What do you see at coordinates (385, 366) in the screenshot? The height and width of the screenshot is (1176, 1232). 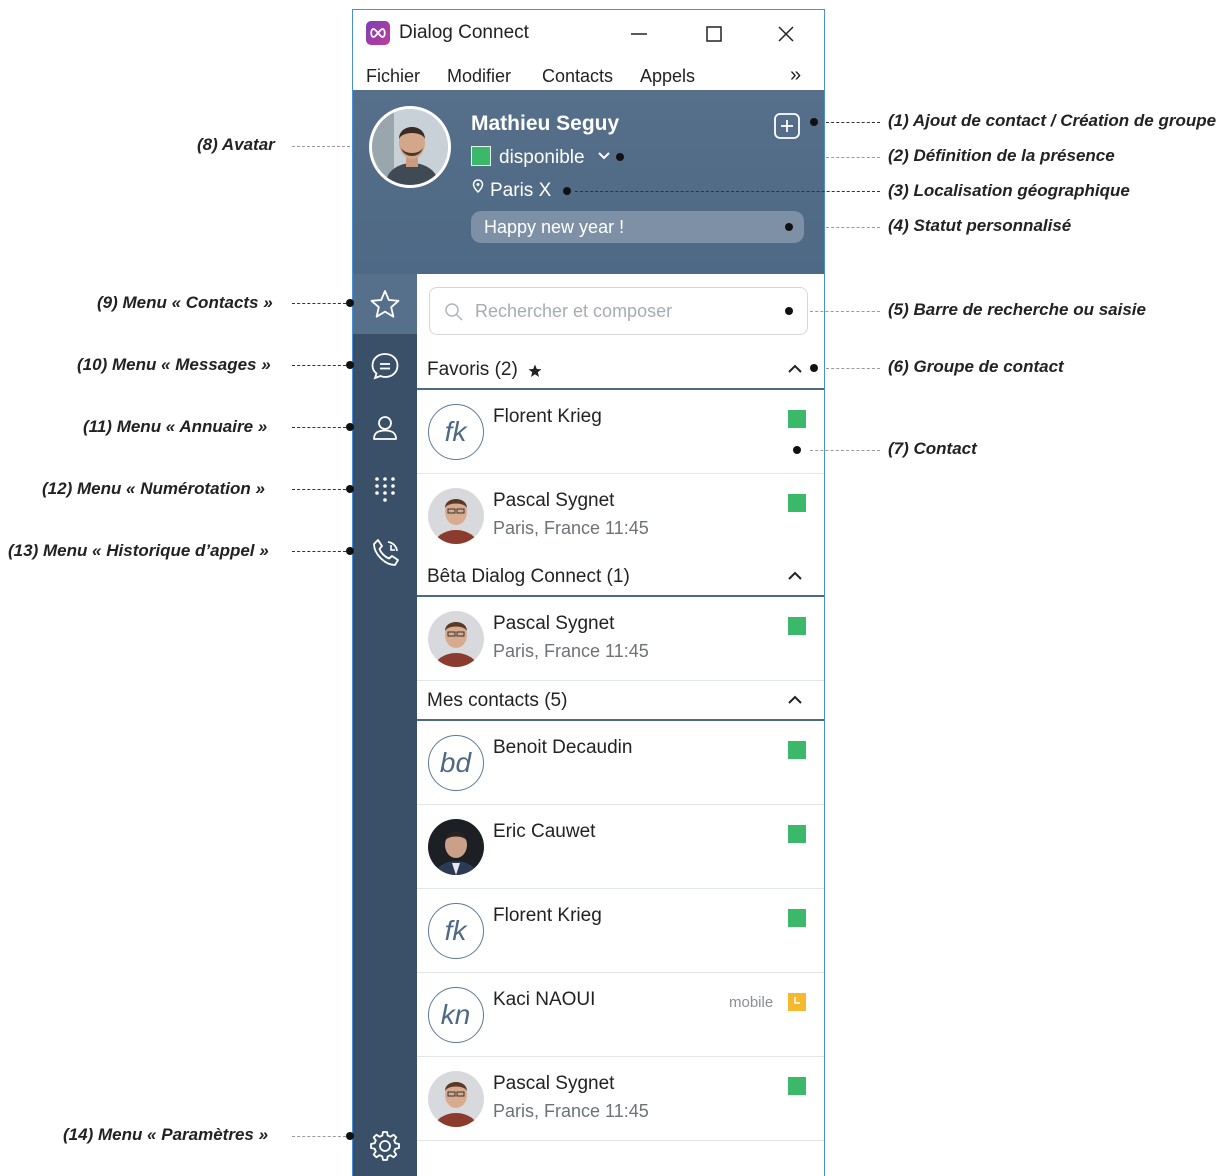 I see `nav-messages` at bounding box center [385, 366].